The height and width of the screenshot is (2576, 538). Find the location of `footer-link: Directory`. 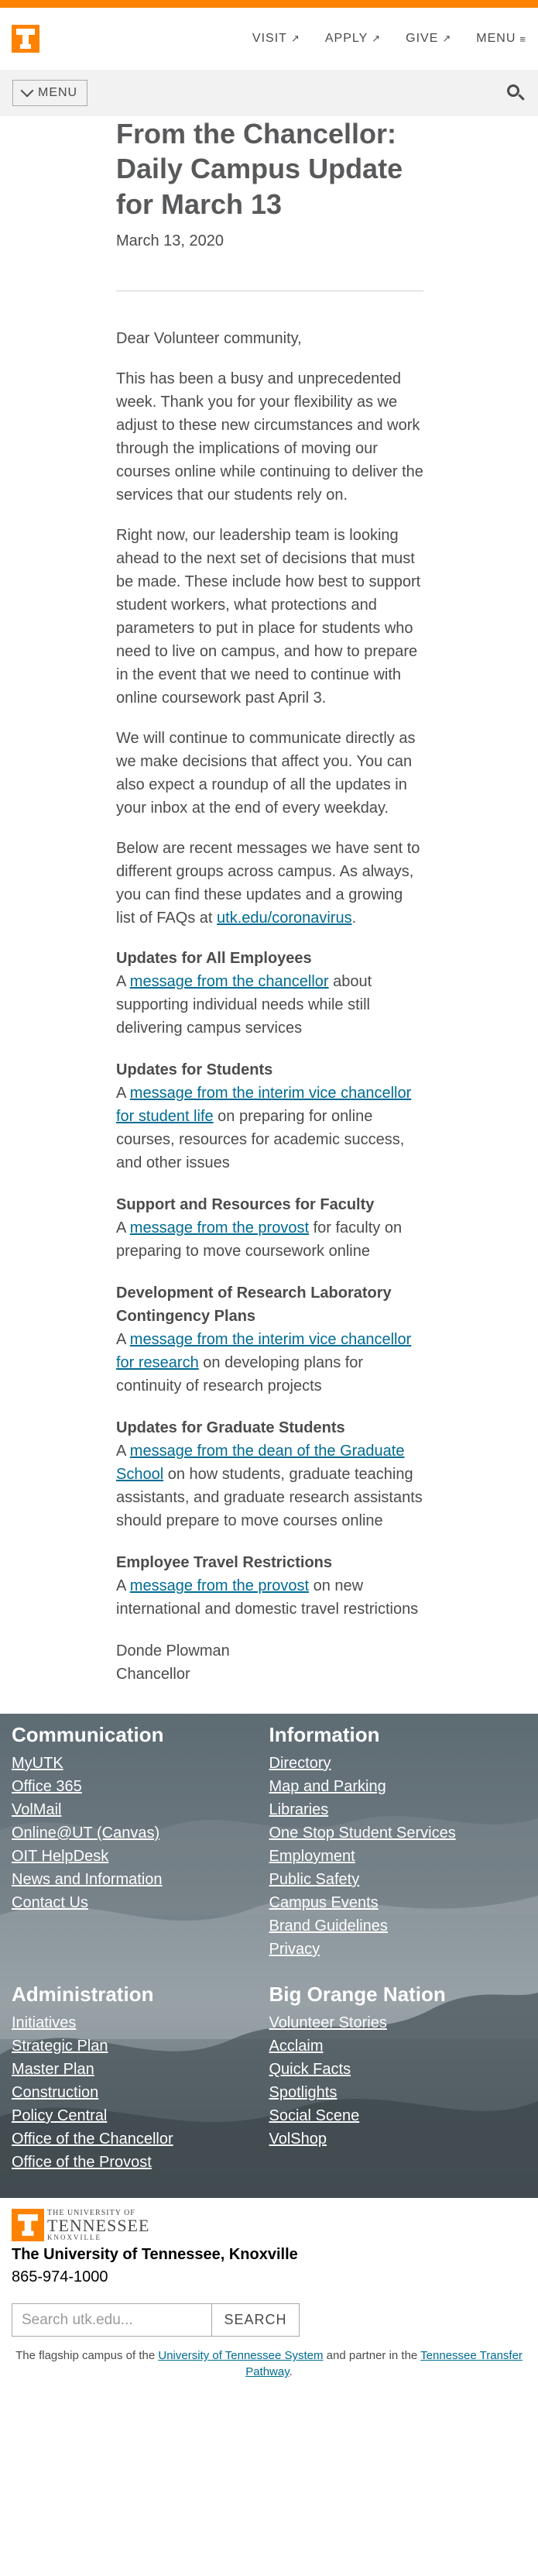

footer-link: Directory is located at coordinates (398, 1763).